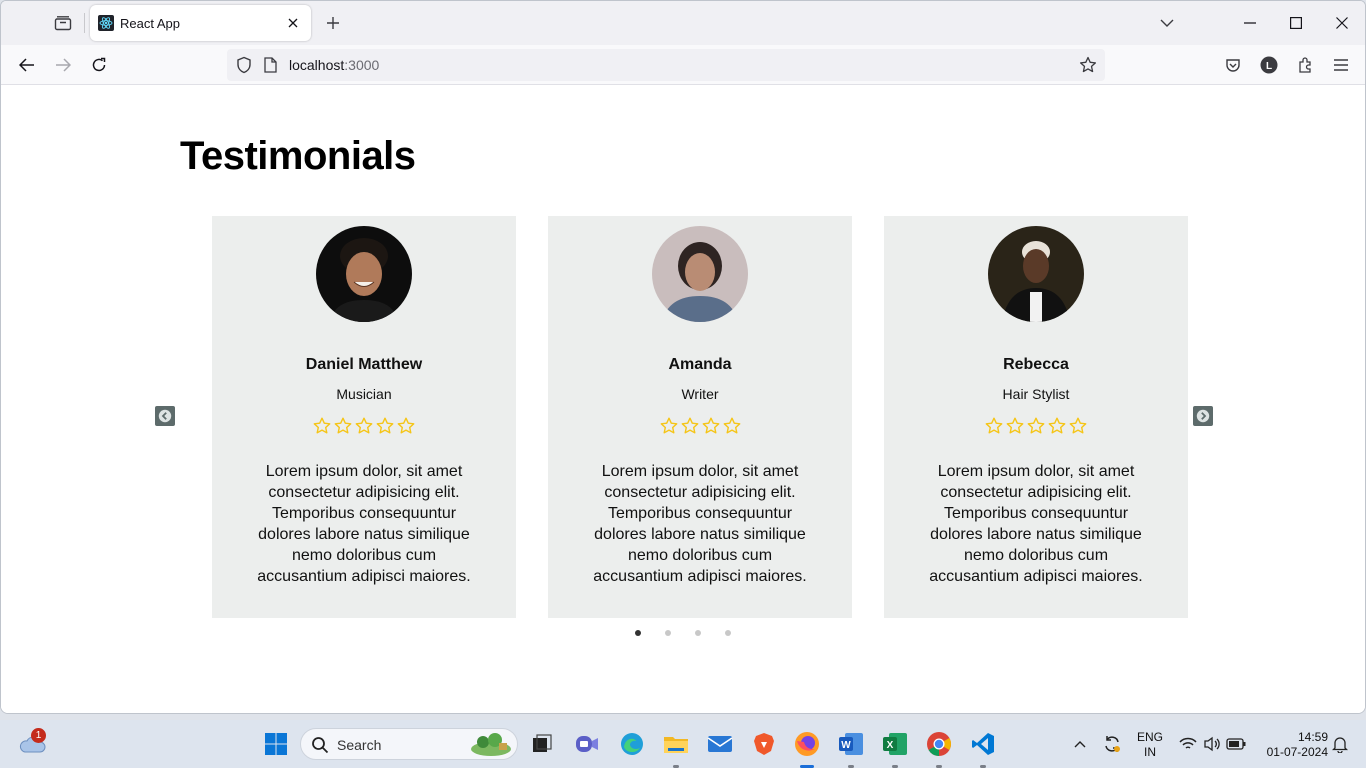  Describe the element at coordinates (1312, 737) in the screenshot. I see `clock-time: 14:59` at that location.